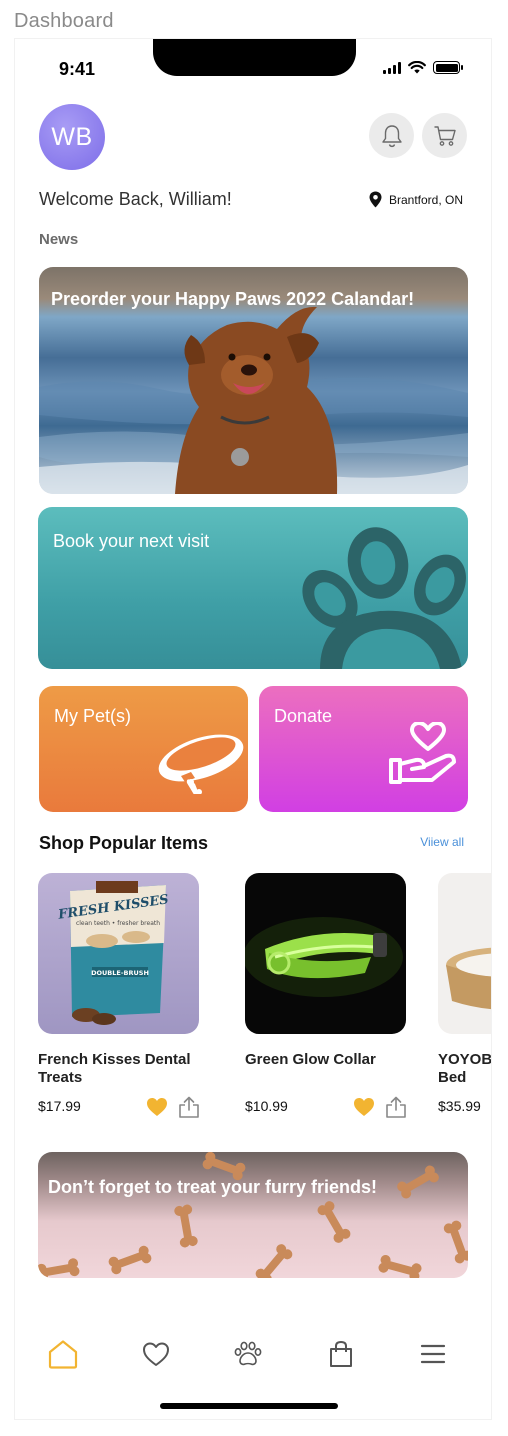 The image size is (508, 1436). I want to click on product-card: Green Glow Collar $10.99, so click(330, 995).